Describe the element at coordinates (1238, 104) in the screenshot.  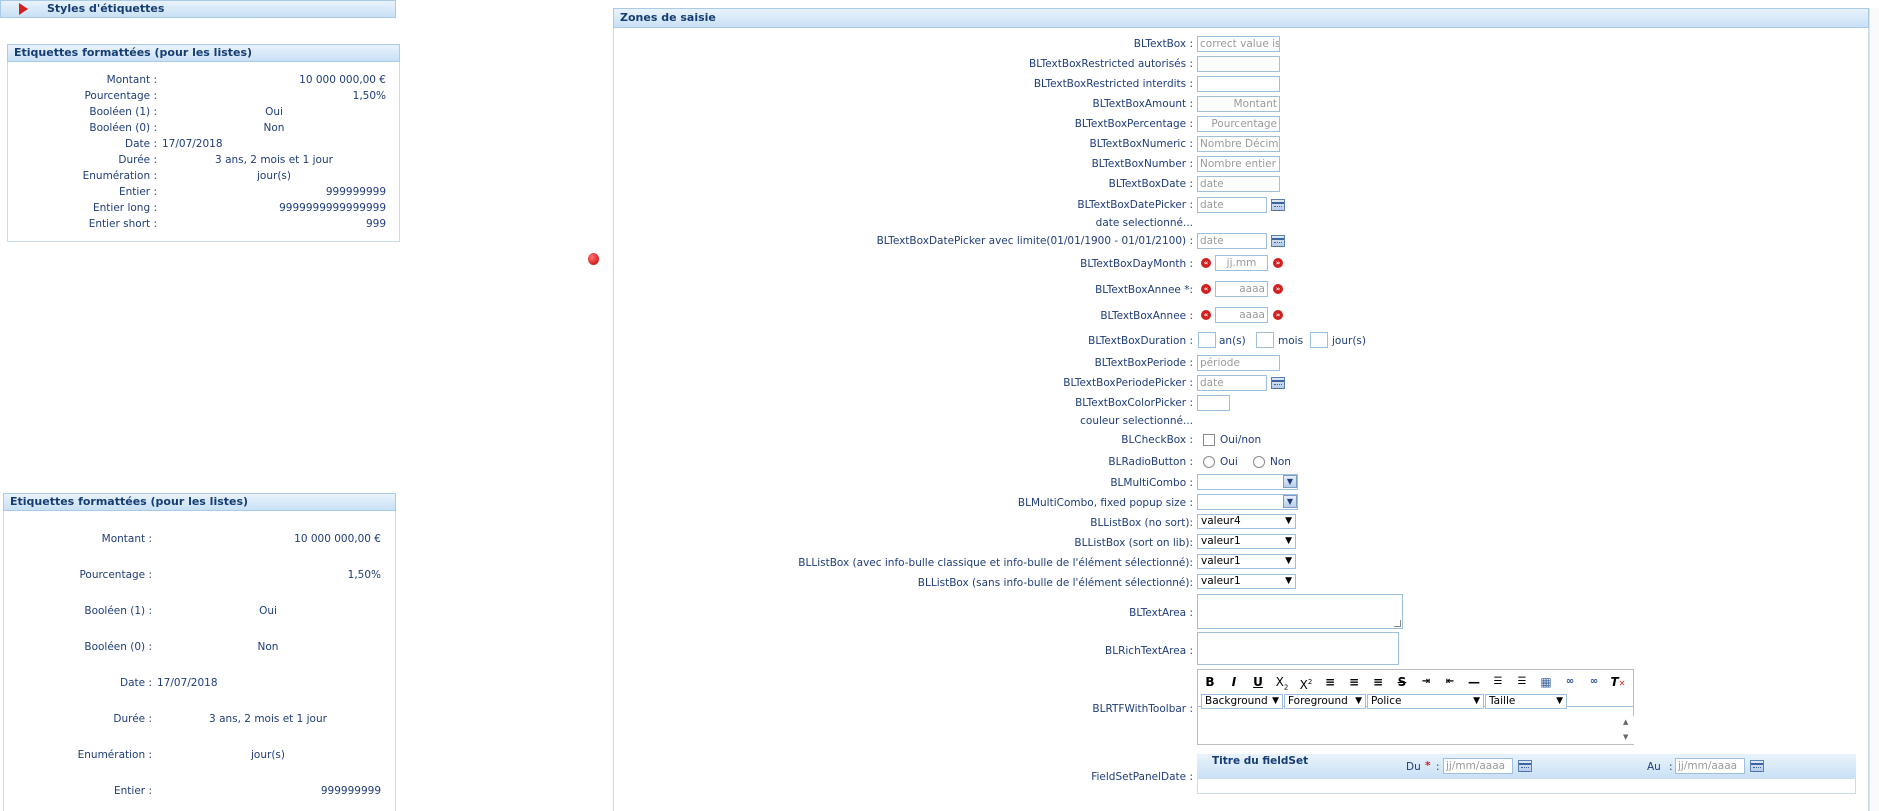
I see `amount-input: Montant` at that location.